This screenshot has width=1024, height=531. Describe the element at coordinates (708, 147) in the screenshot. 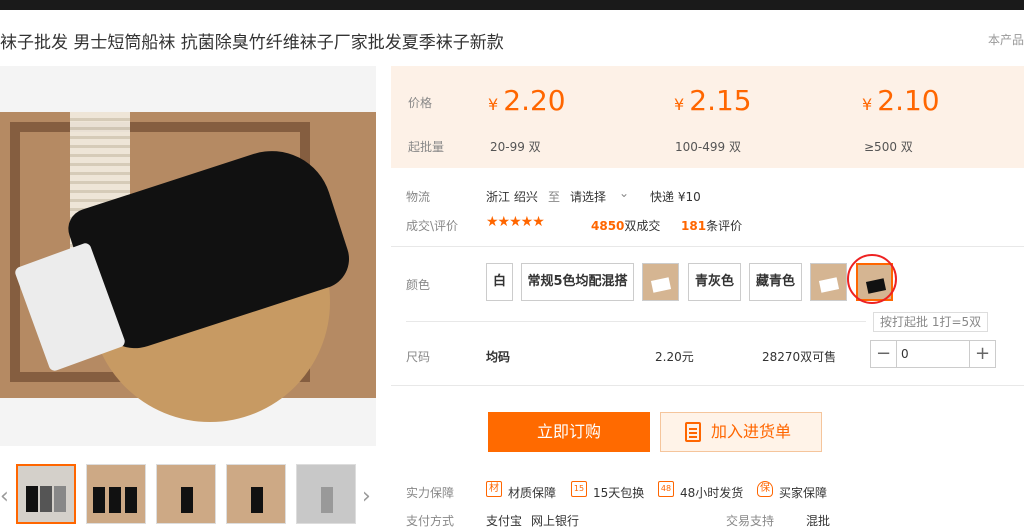

I see `qty-tier-2: 100-499 双` at that location.